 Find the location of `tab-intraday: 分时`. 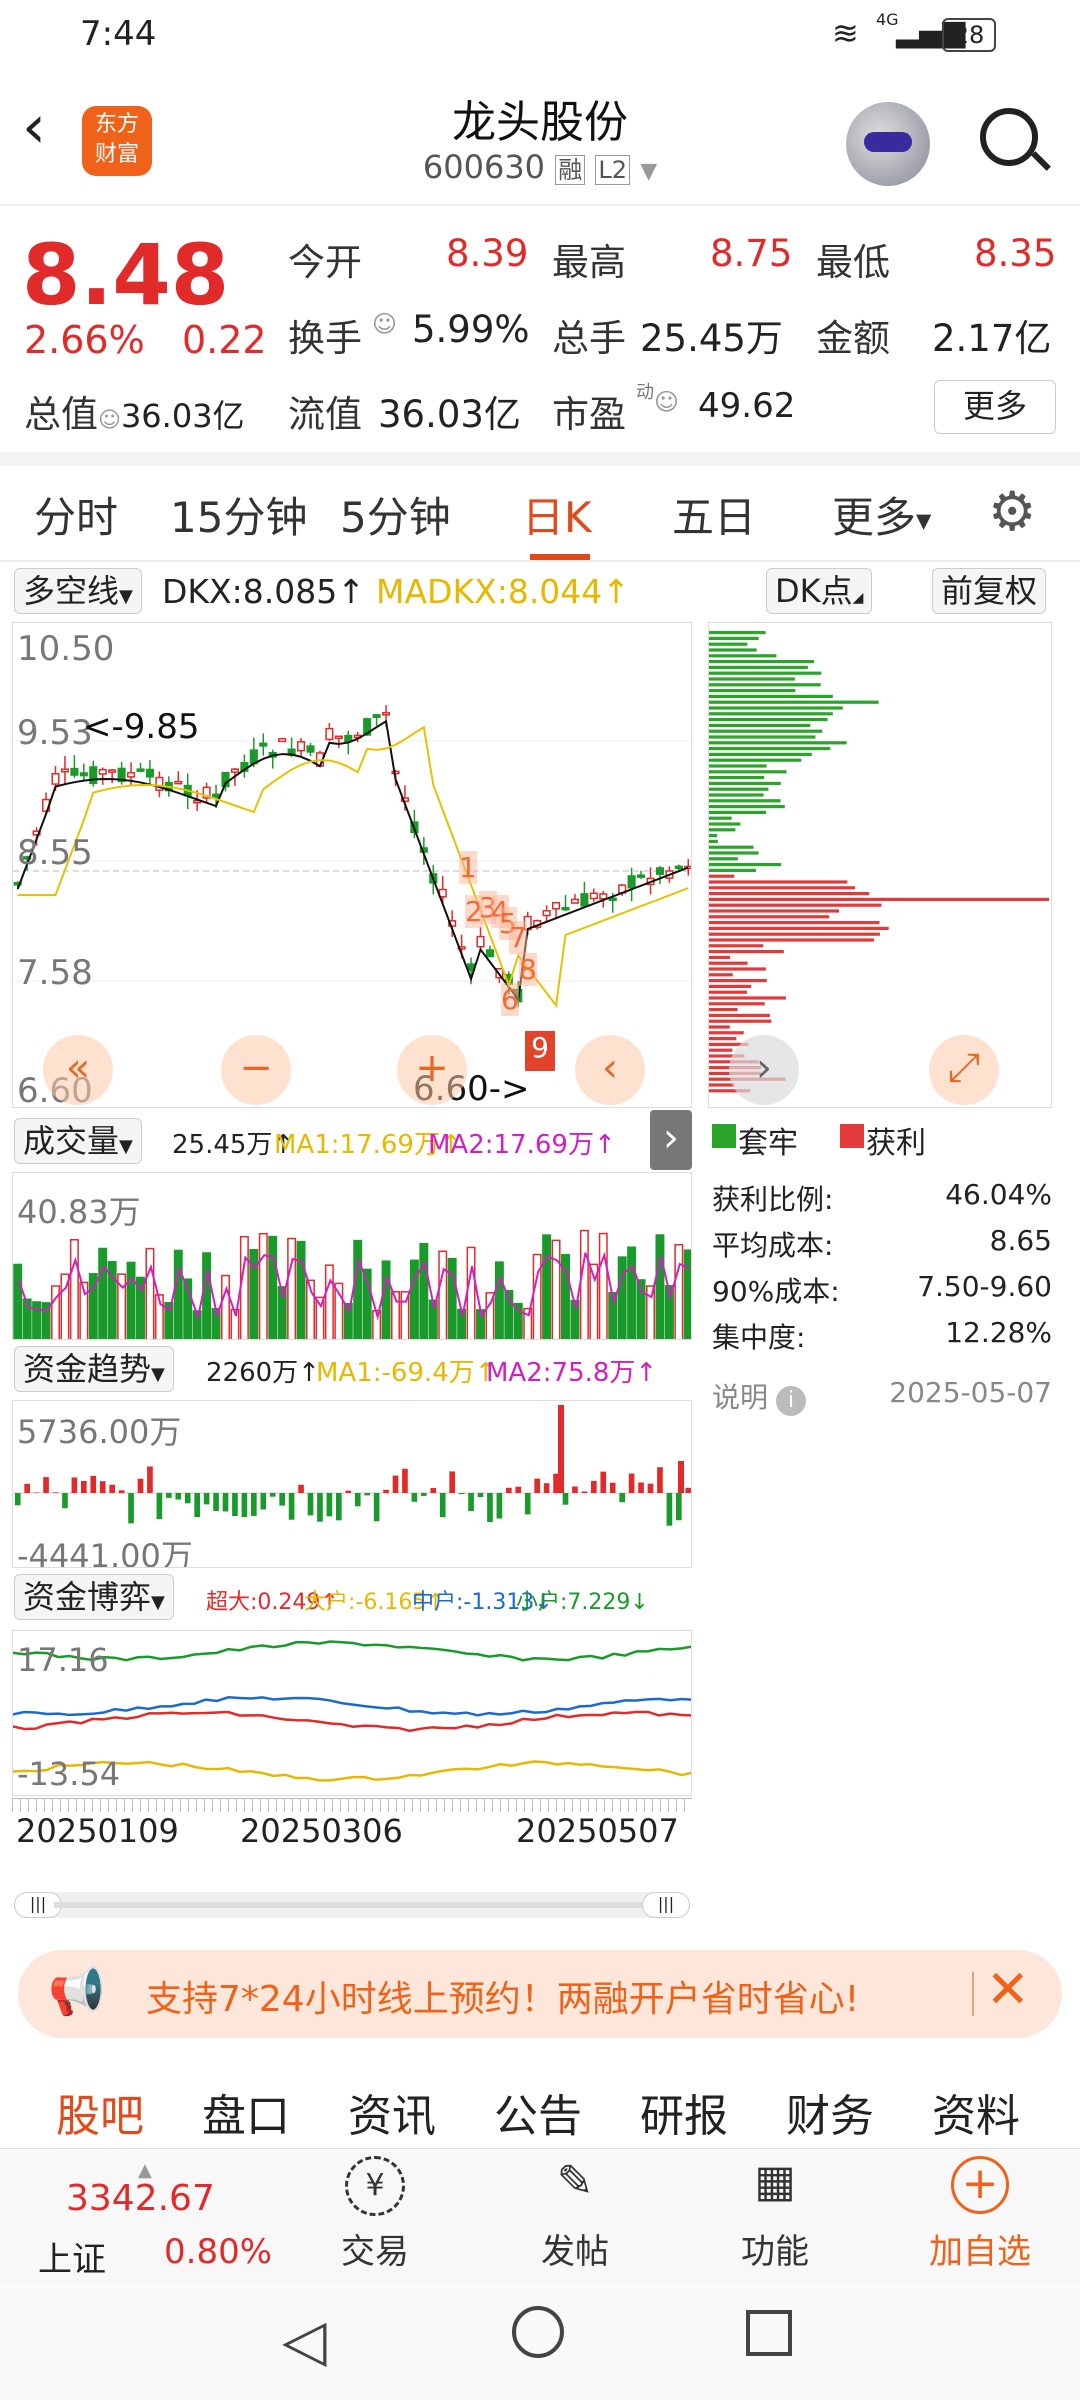

tab-intraday: 分时 is located at coordinates (76, 514).